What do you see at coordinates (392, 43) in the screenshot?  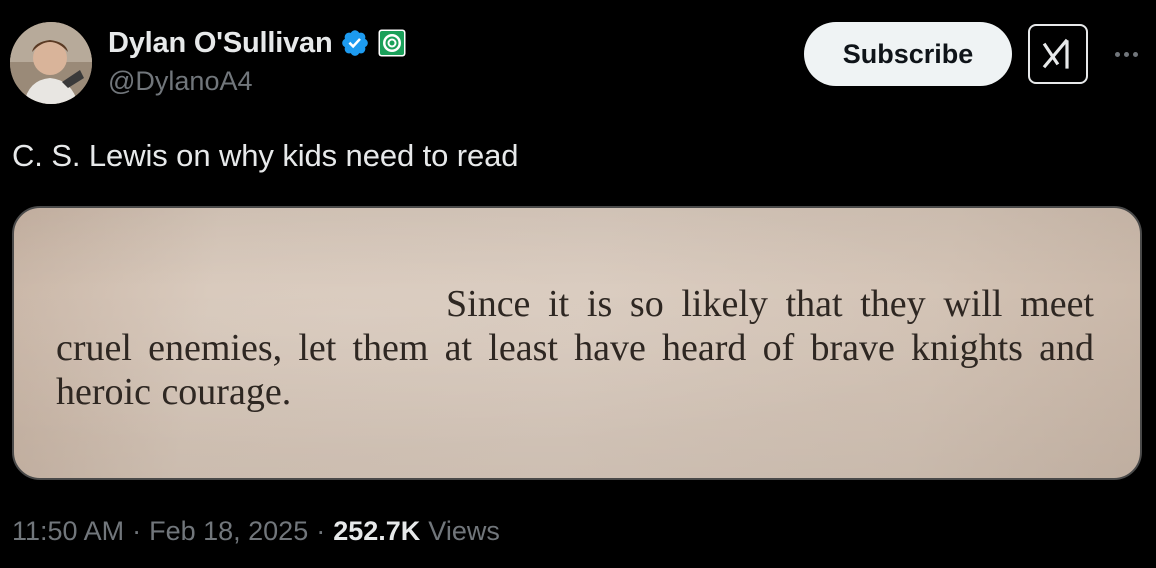 I see `affiliate-badge-icon` at bounding box center [392, 43].